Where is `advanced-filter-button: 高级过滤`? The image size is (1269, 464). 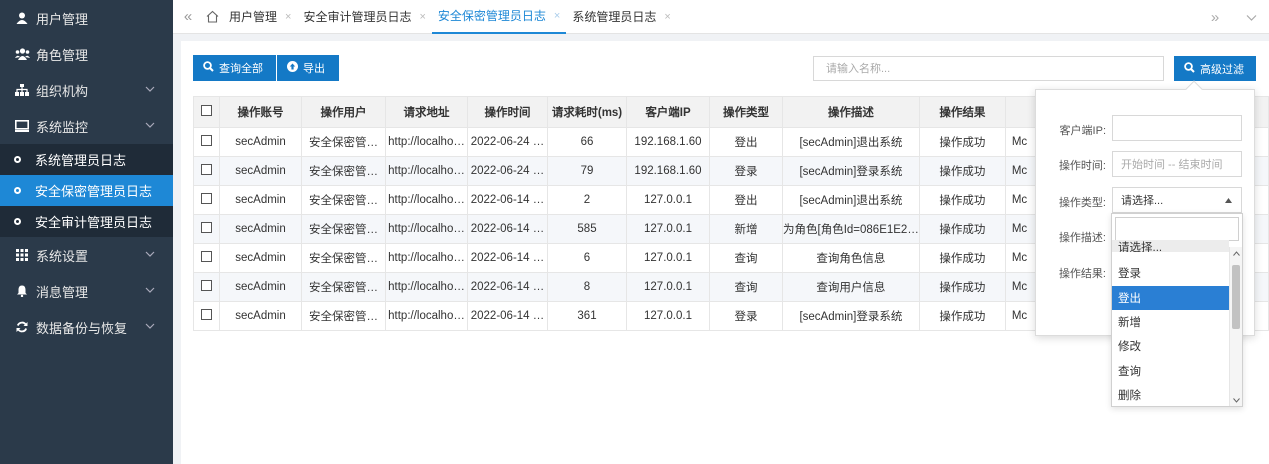 advanced-filter-button: 高级过滤 is located at coordinates (1215, 68).